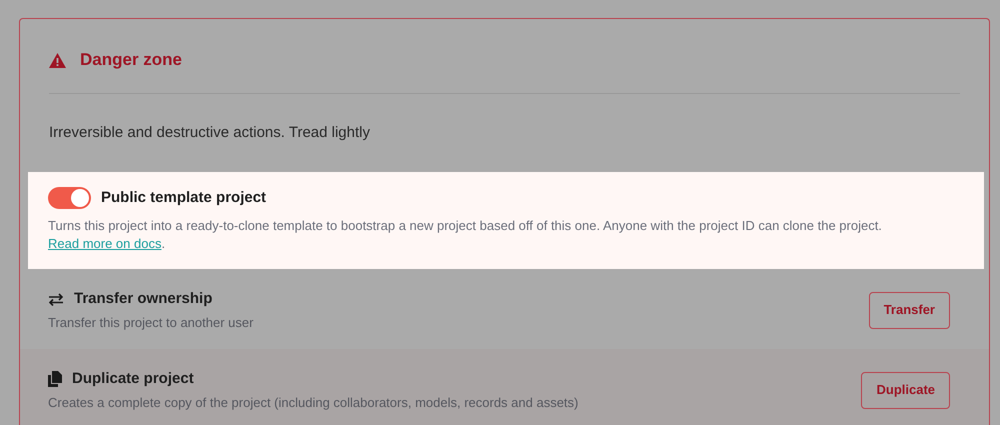 This screenshot has width=1000, height=425. I want to click on swap-arrows-icon, so click(56, 299).